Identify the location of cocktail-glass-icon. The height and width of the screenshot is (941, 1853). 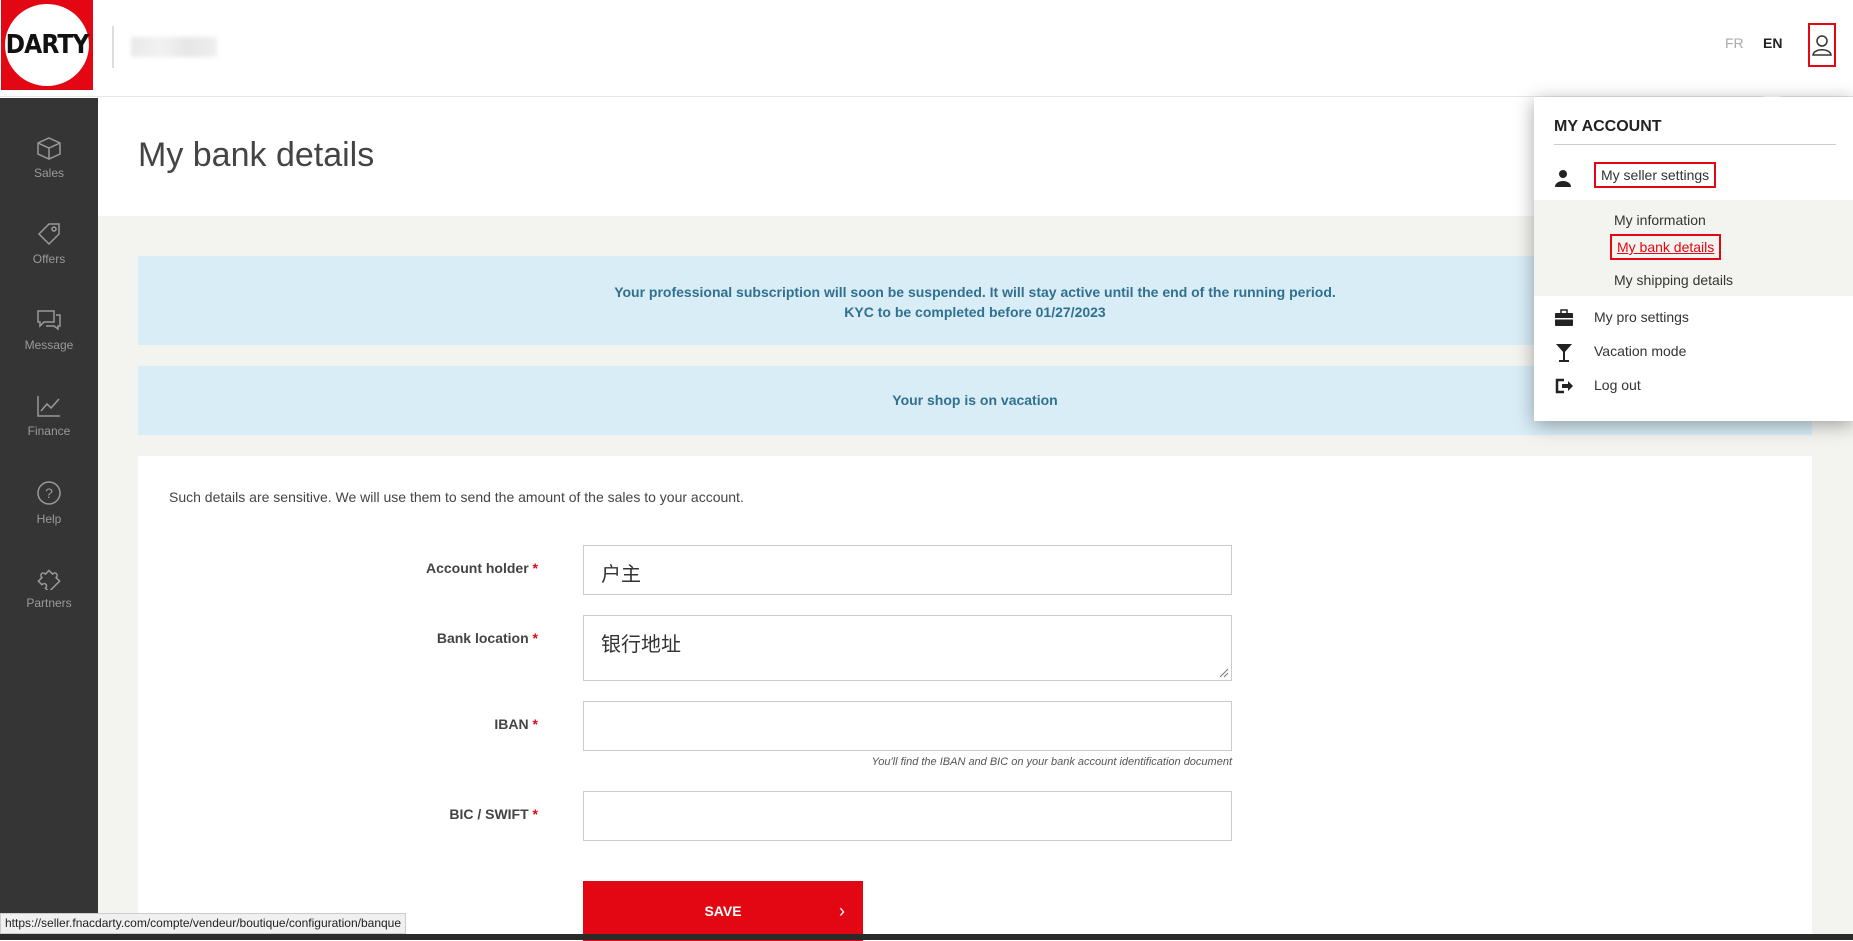
(1564, 353).